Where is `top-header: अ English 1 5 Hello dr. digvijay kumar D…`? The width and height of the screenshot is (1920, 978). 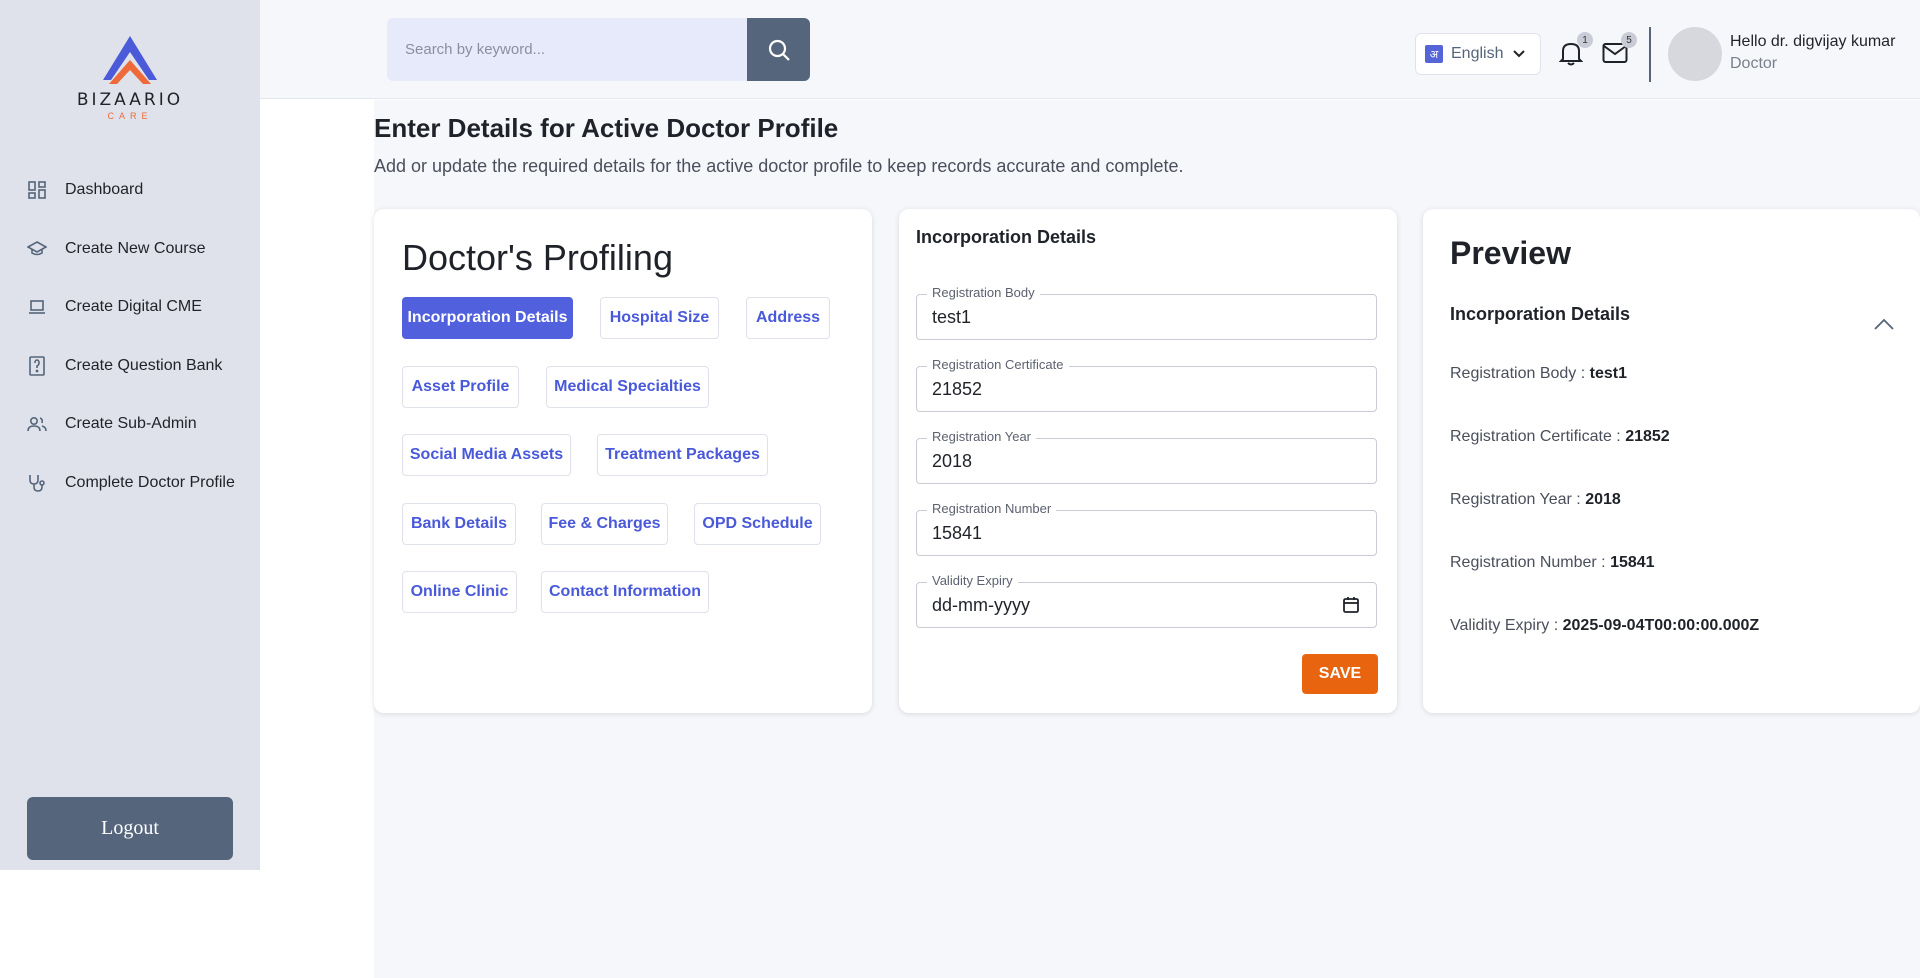 top-header: अ English 1 5 Hello dr. digvijay kumar D… is located at coordinates (1090, 49).